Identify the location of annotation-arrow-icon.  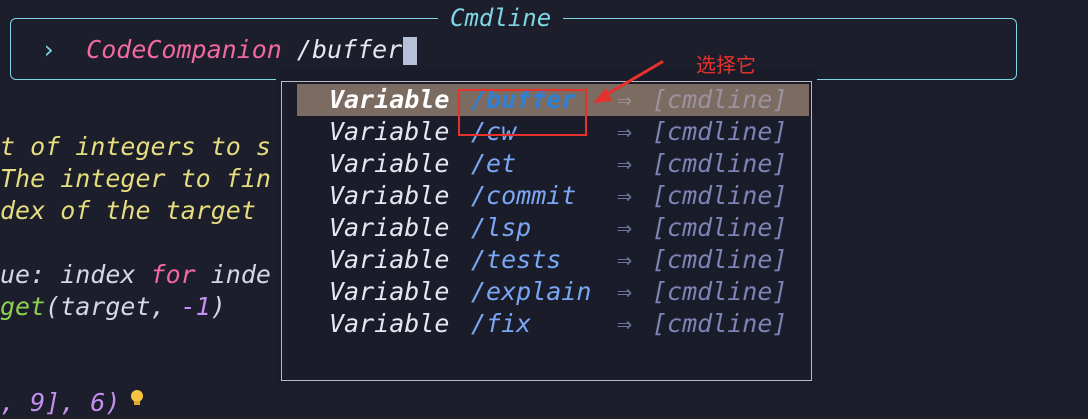
(628, 81).